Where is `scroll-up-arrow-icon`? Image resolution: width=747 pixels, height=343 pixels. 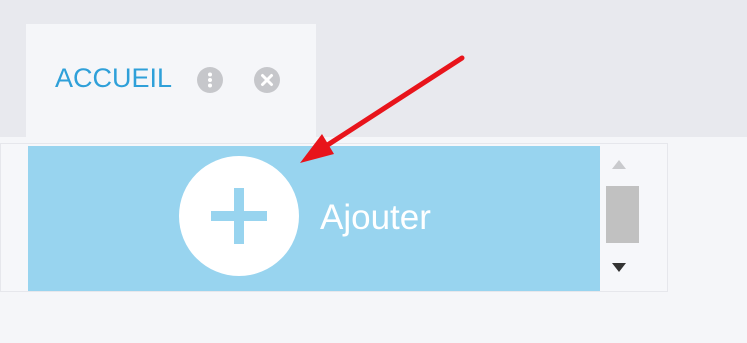 scroll-up-arrow-icon is located at coordinates (619, 164).